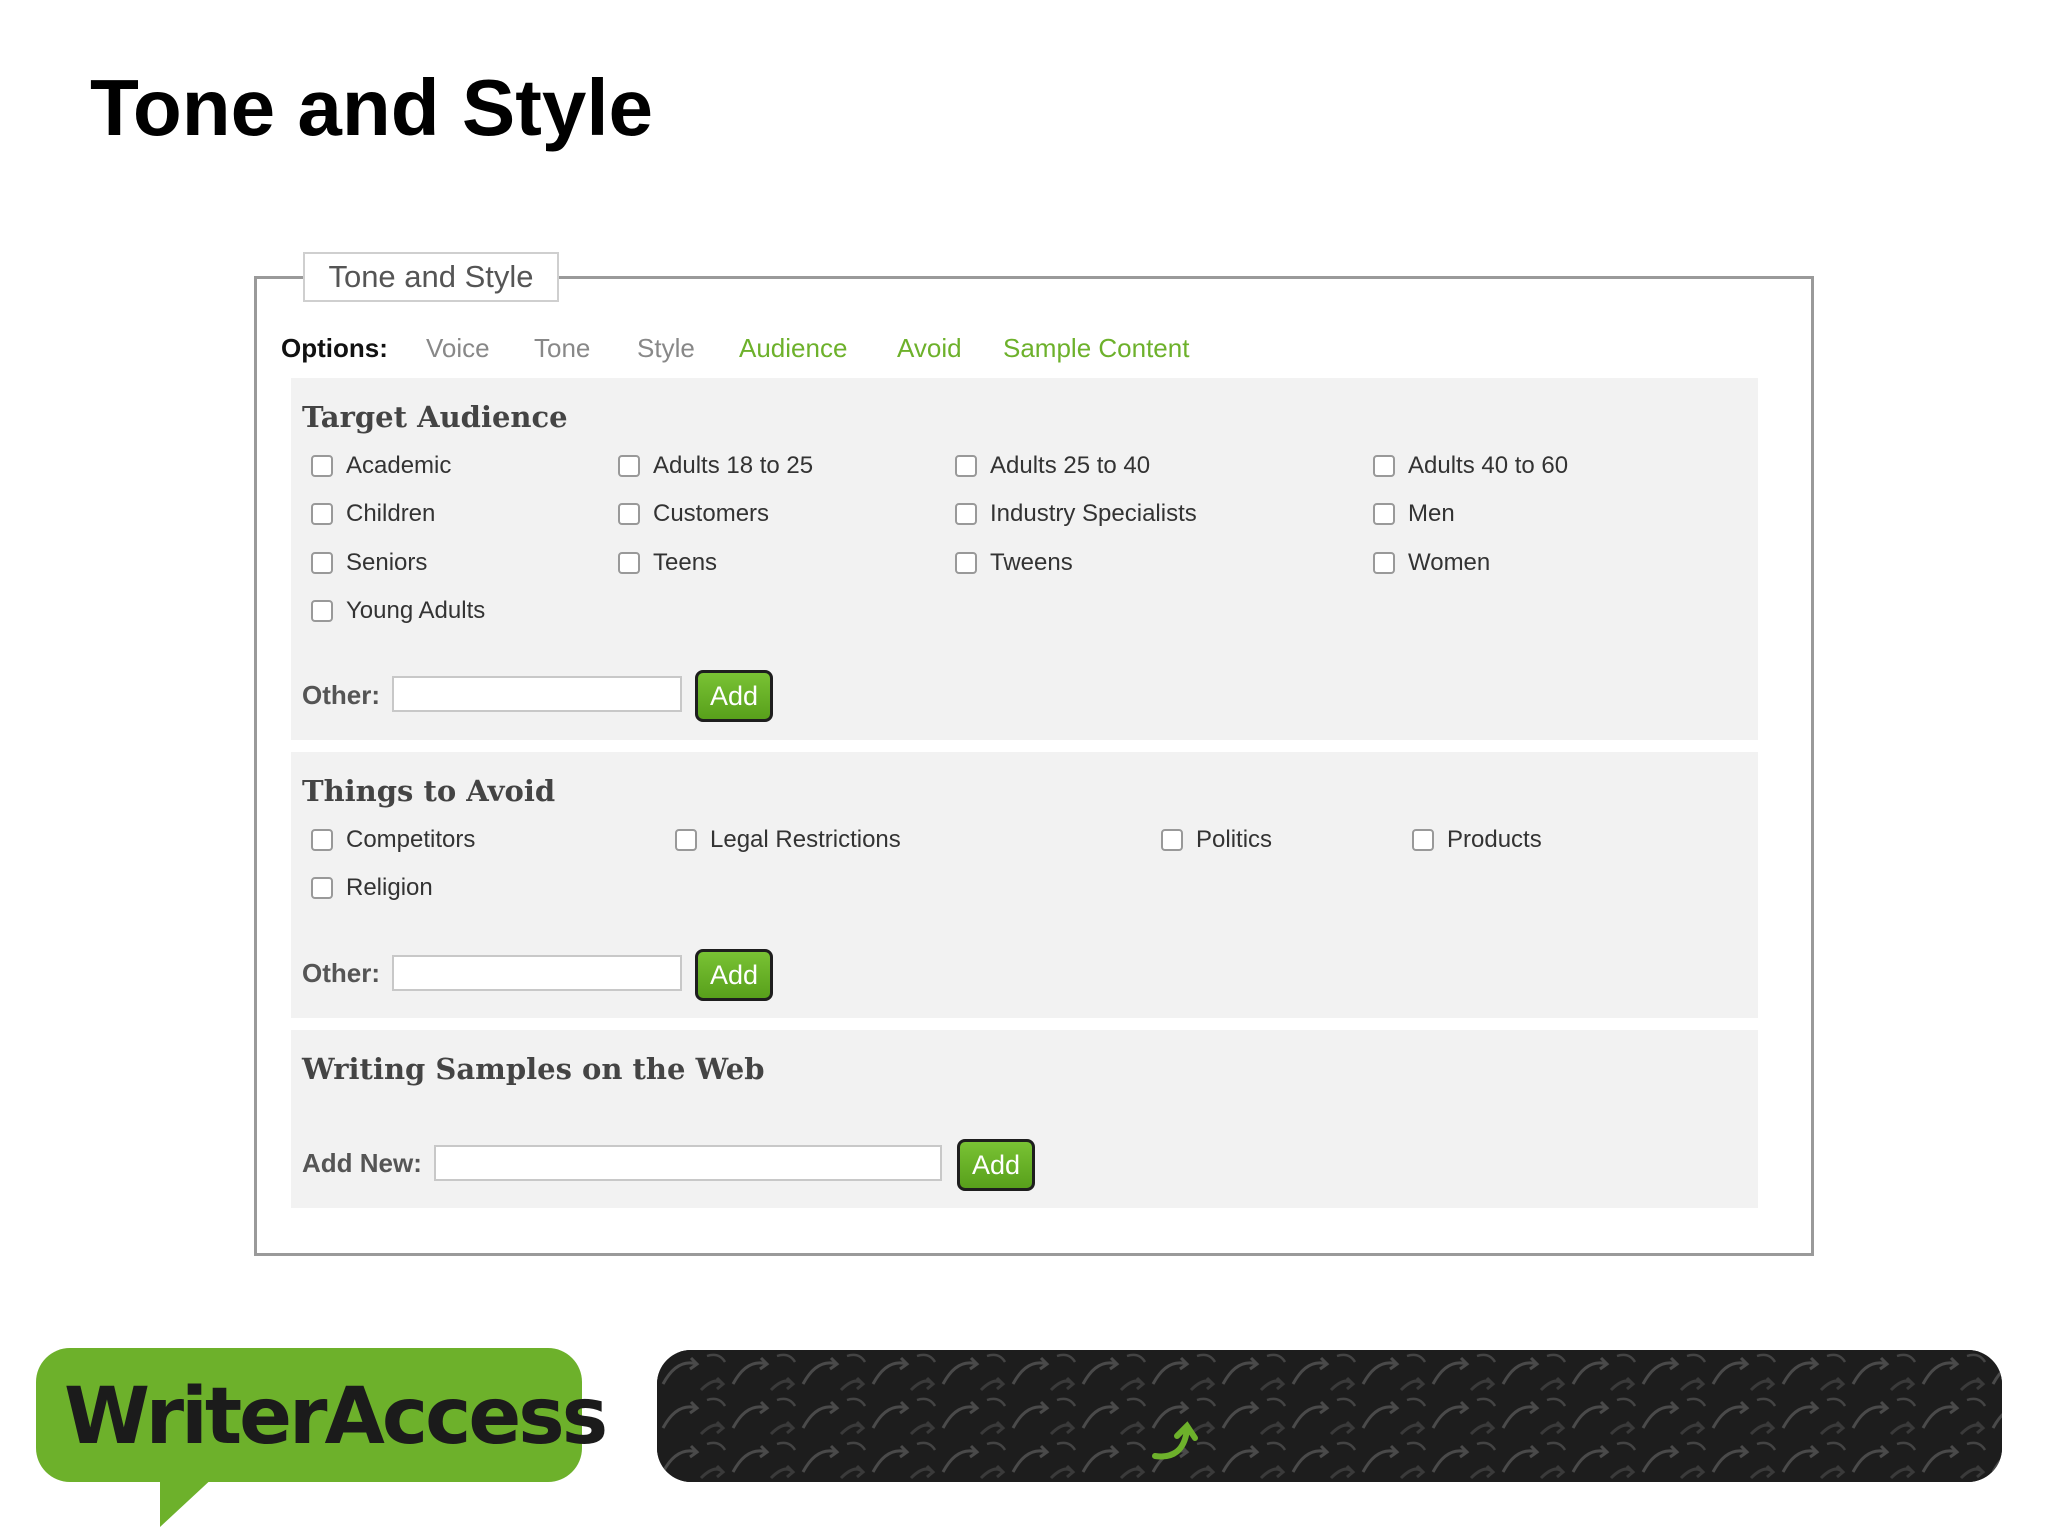 Image resolution: width=2048 pixels, height=1536 pixels. Describe the element at coordinates (1234, 839) in the screenshot. I see `checkbox-label: Politics` at that location.